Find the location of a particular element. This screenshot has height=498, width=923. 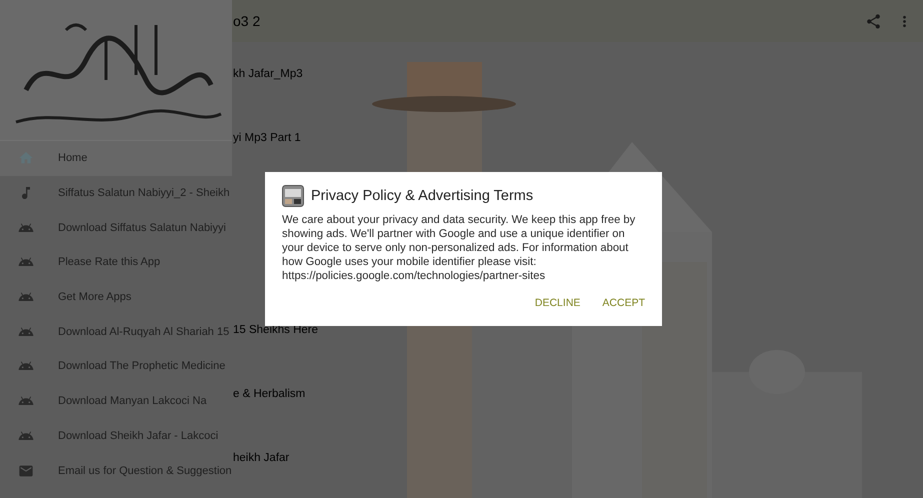

drawer-item: Download Sheikh Jafar - Lakcoci is located at coordinates (116, 436).